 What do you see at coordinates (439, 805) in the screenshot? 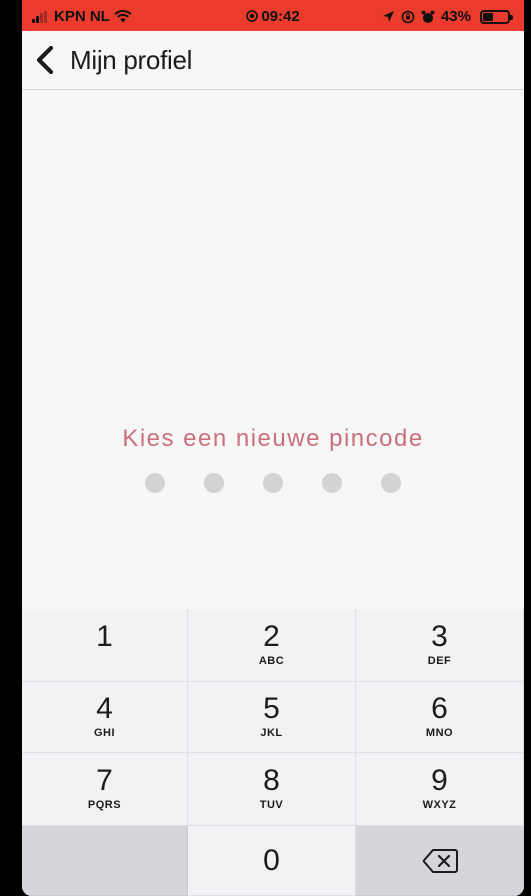
I see `key-letters: WXYZ` at bounding box center [439, 805].